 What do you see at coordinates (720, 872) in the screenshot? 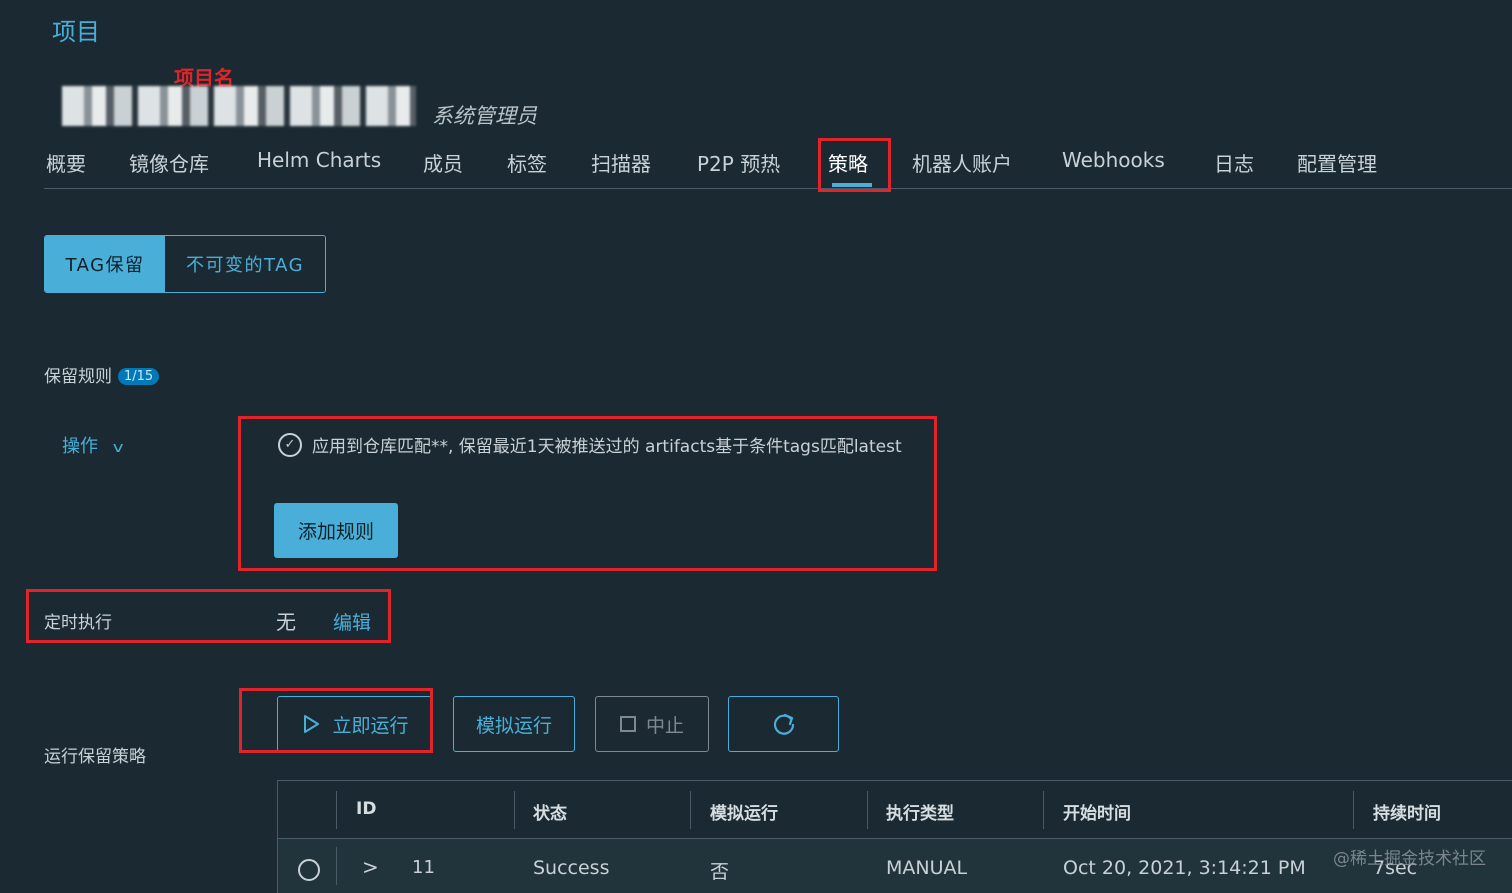
I see `cell-dry-run: 否` at bounding box center [720, 872].